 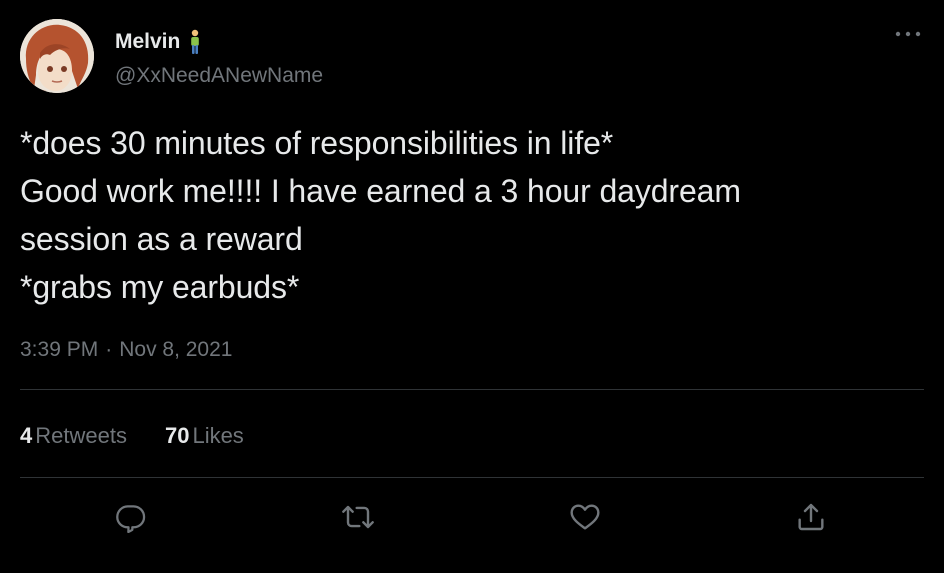 I want to click on display-name: Melvin, so click(x=147, y=42).